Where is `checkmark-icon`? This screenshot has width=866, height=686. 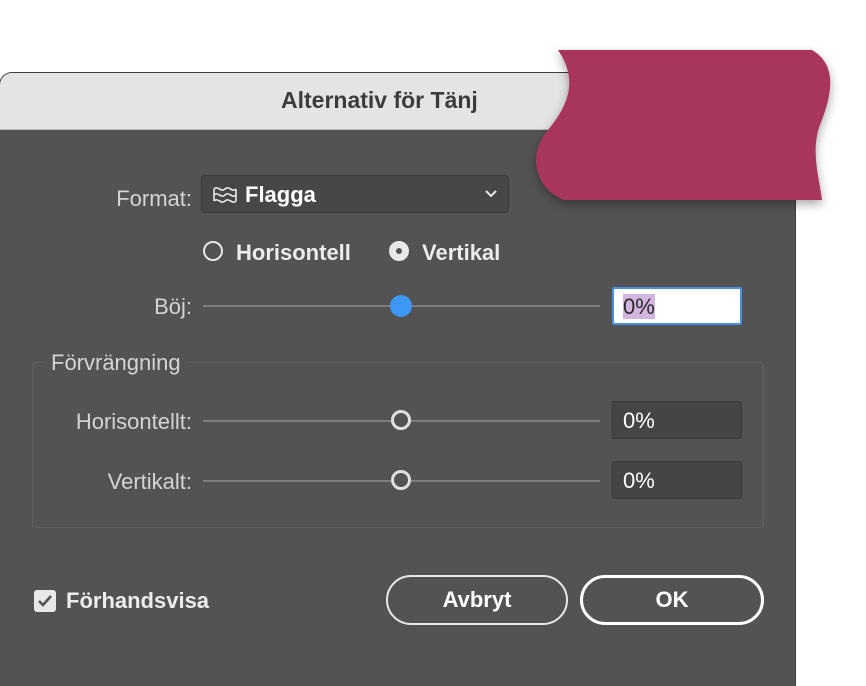
checkmark-icon is located at coordinates (45, 601).